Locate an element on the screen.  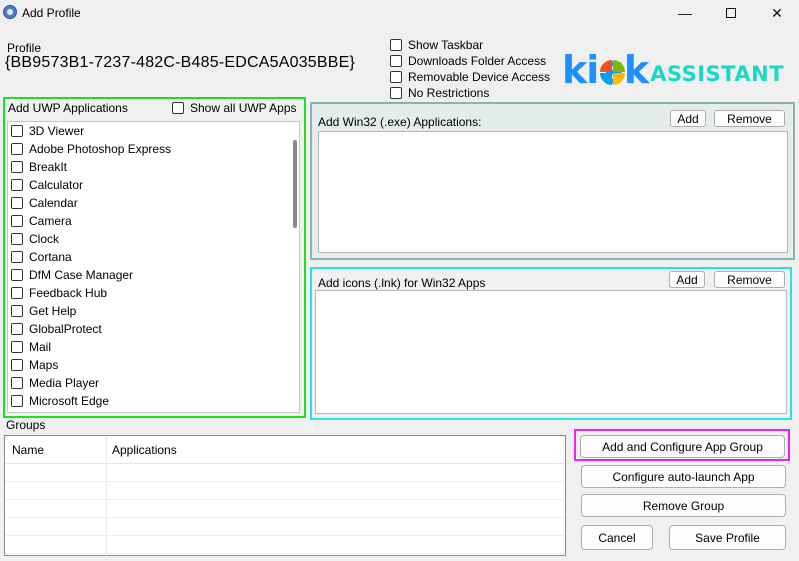
uwp-app-label: BreakIt is located at coordinates (48, 167).